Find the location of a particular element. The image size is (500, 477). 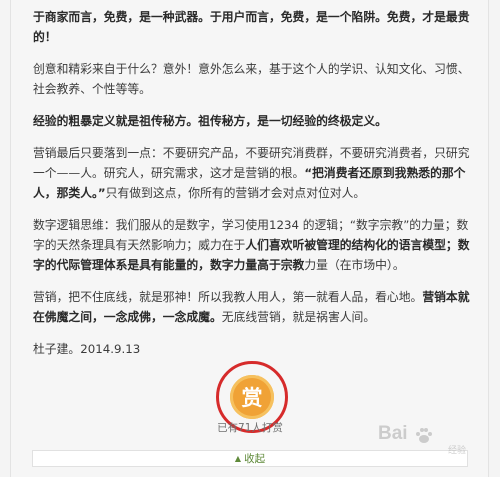

collapse-label: 收起 is located at coordinates (255, 459).